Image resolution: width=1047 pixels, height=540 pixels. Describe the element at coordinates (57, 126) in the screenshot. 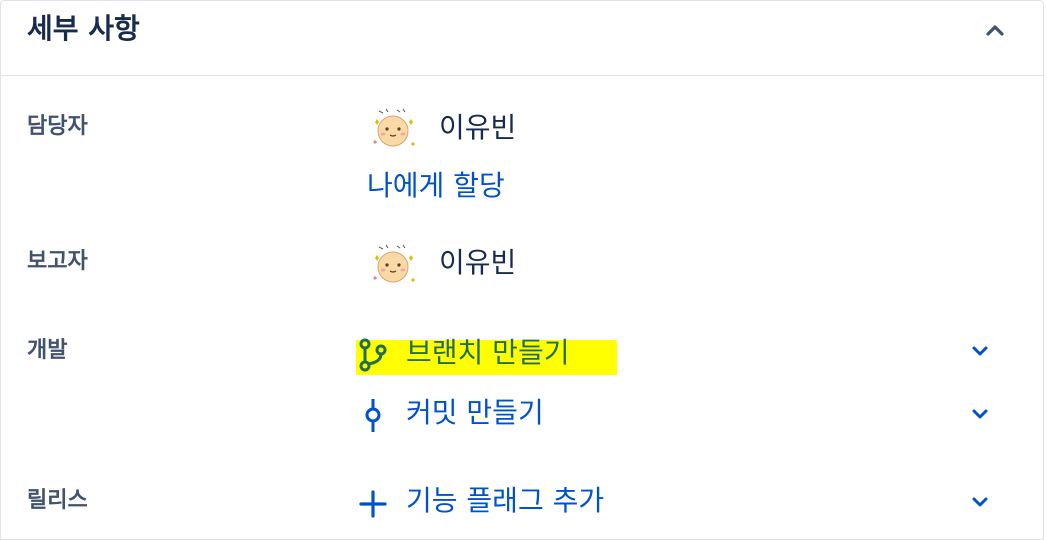

I see `assignee-label: 담당자` at that location.